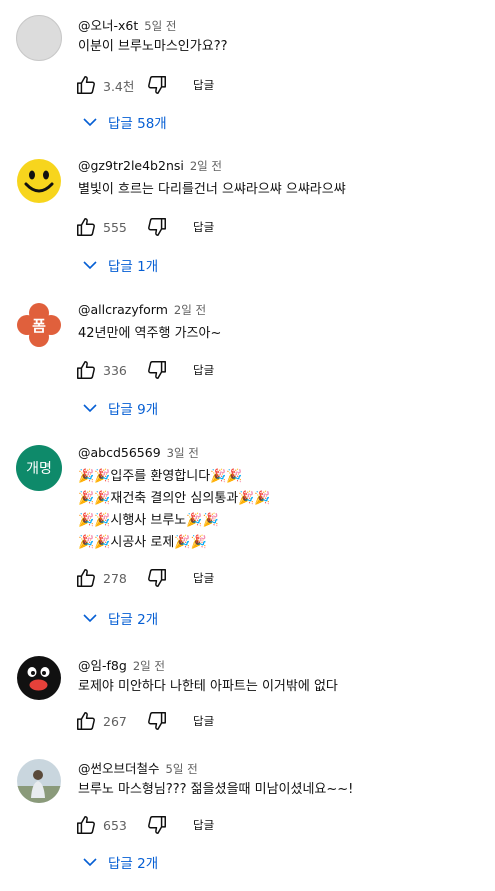 This screenshot has height=891, width=495. I want to click on comment-text: 별빛이 흐르는 다리를건너 으쌰라으쌰 으쌰라으쌰, so click(212, 190).